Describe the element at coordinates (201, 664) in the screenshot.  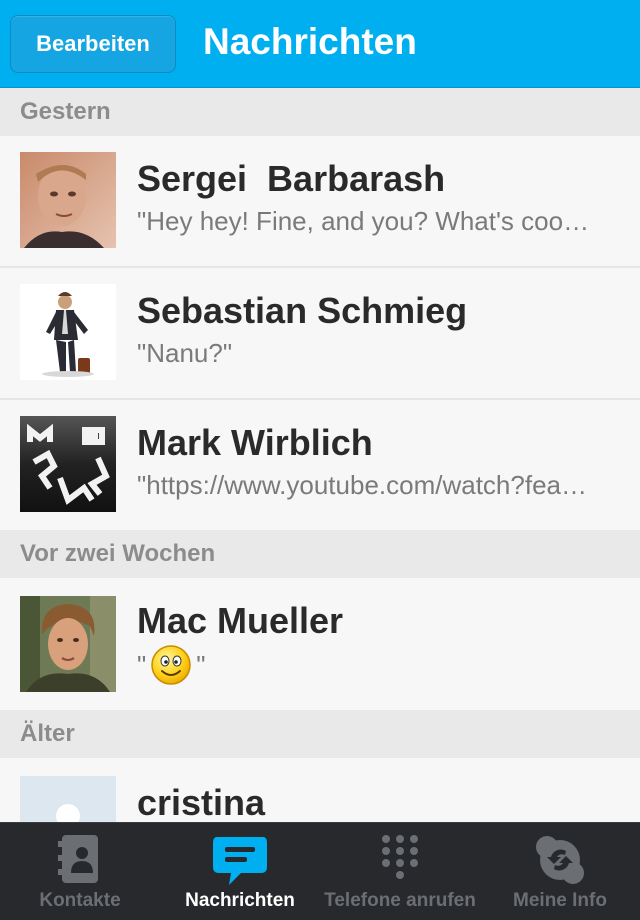
I see `quote-close: "` at that location.